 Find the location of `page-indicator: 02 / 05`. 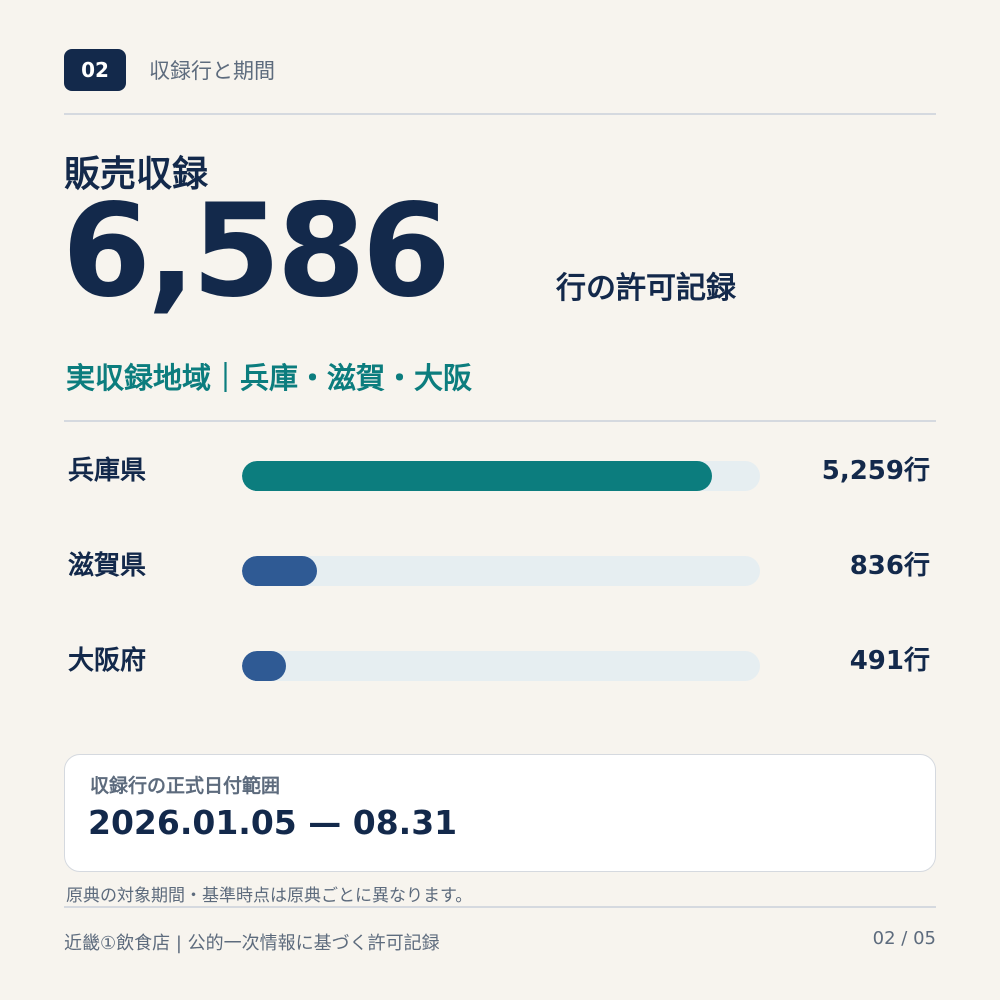

page-indicator: 02 / 05 is located at coordinates (904, 938).